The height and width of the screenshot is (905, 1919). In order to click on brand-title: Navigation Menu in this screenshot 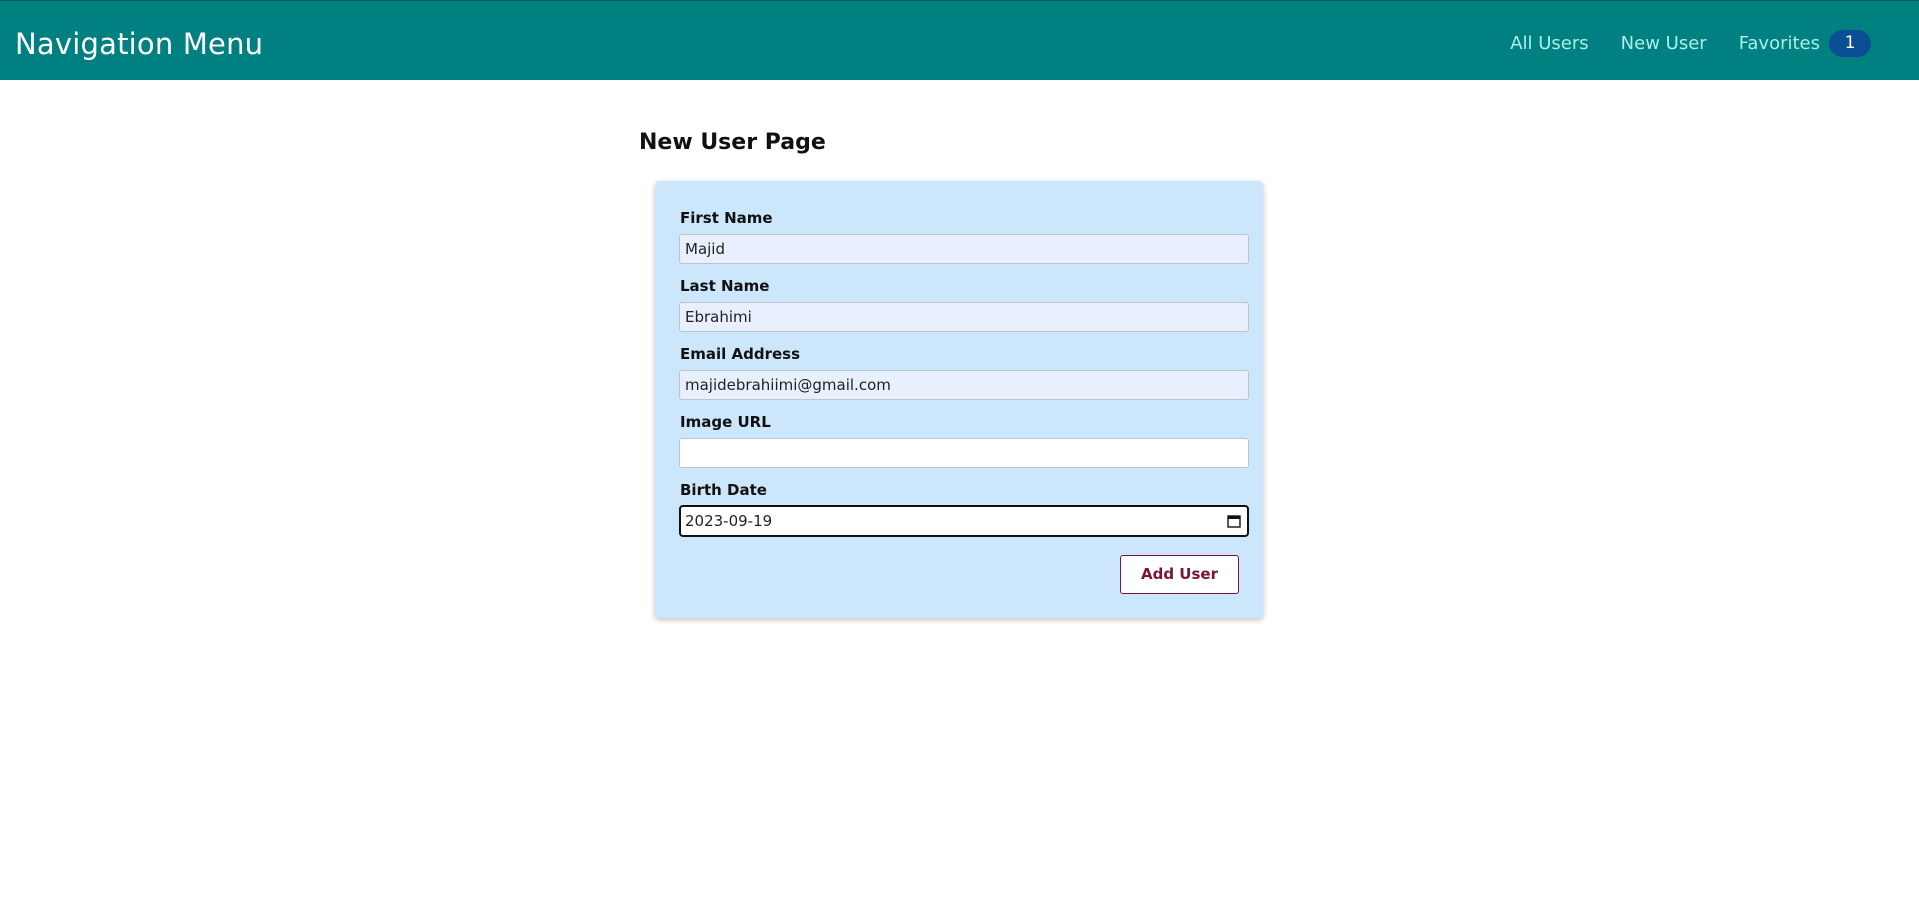, I will do `click(139, 44)`.